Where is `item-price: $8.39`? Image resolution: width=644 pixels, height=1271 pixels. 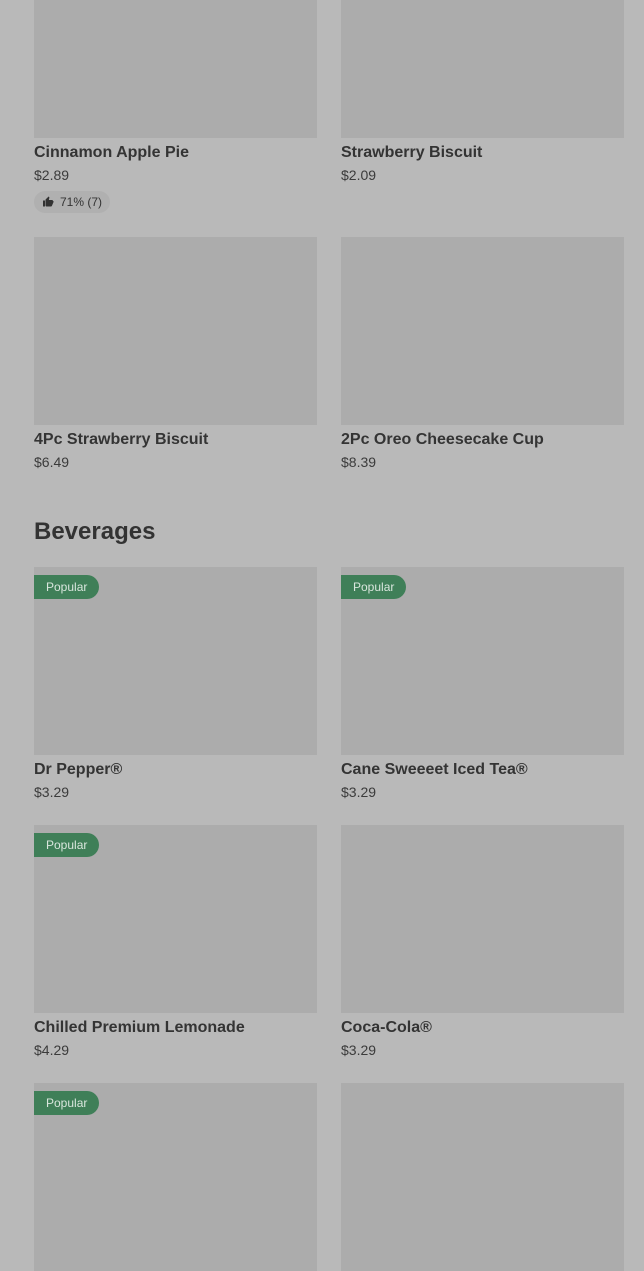
item-price: $8.39 is located at coordinates (359, 462).